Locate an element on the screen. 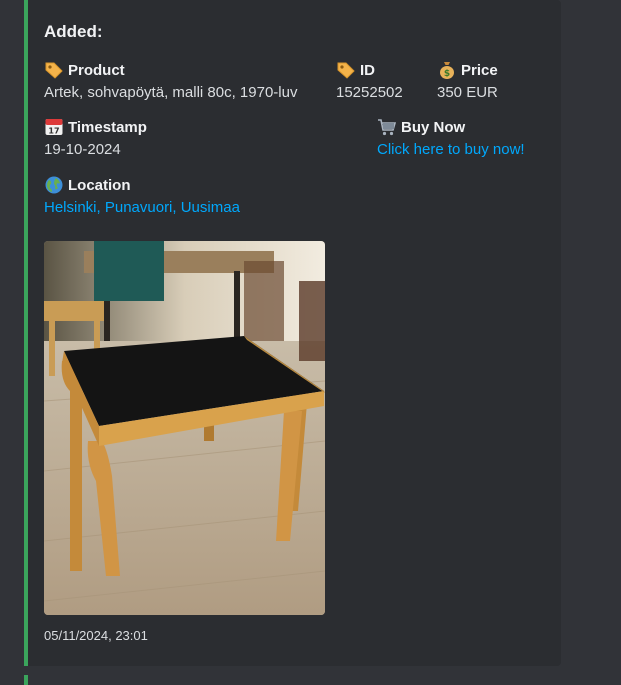 The height and width of the screenshot is (685, 621). field-product-value: Artek, sohvapöytä, malli 80c, 1970-luv is located at coordinates (171, 92).